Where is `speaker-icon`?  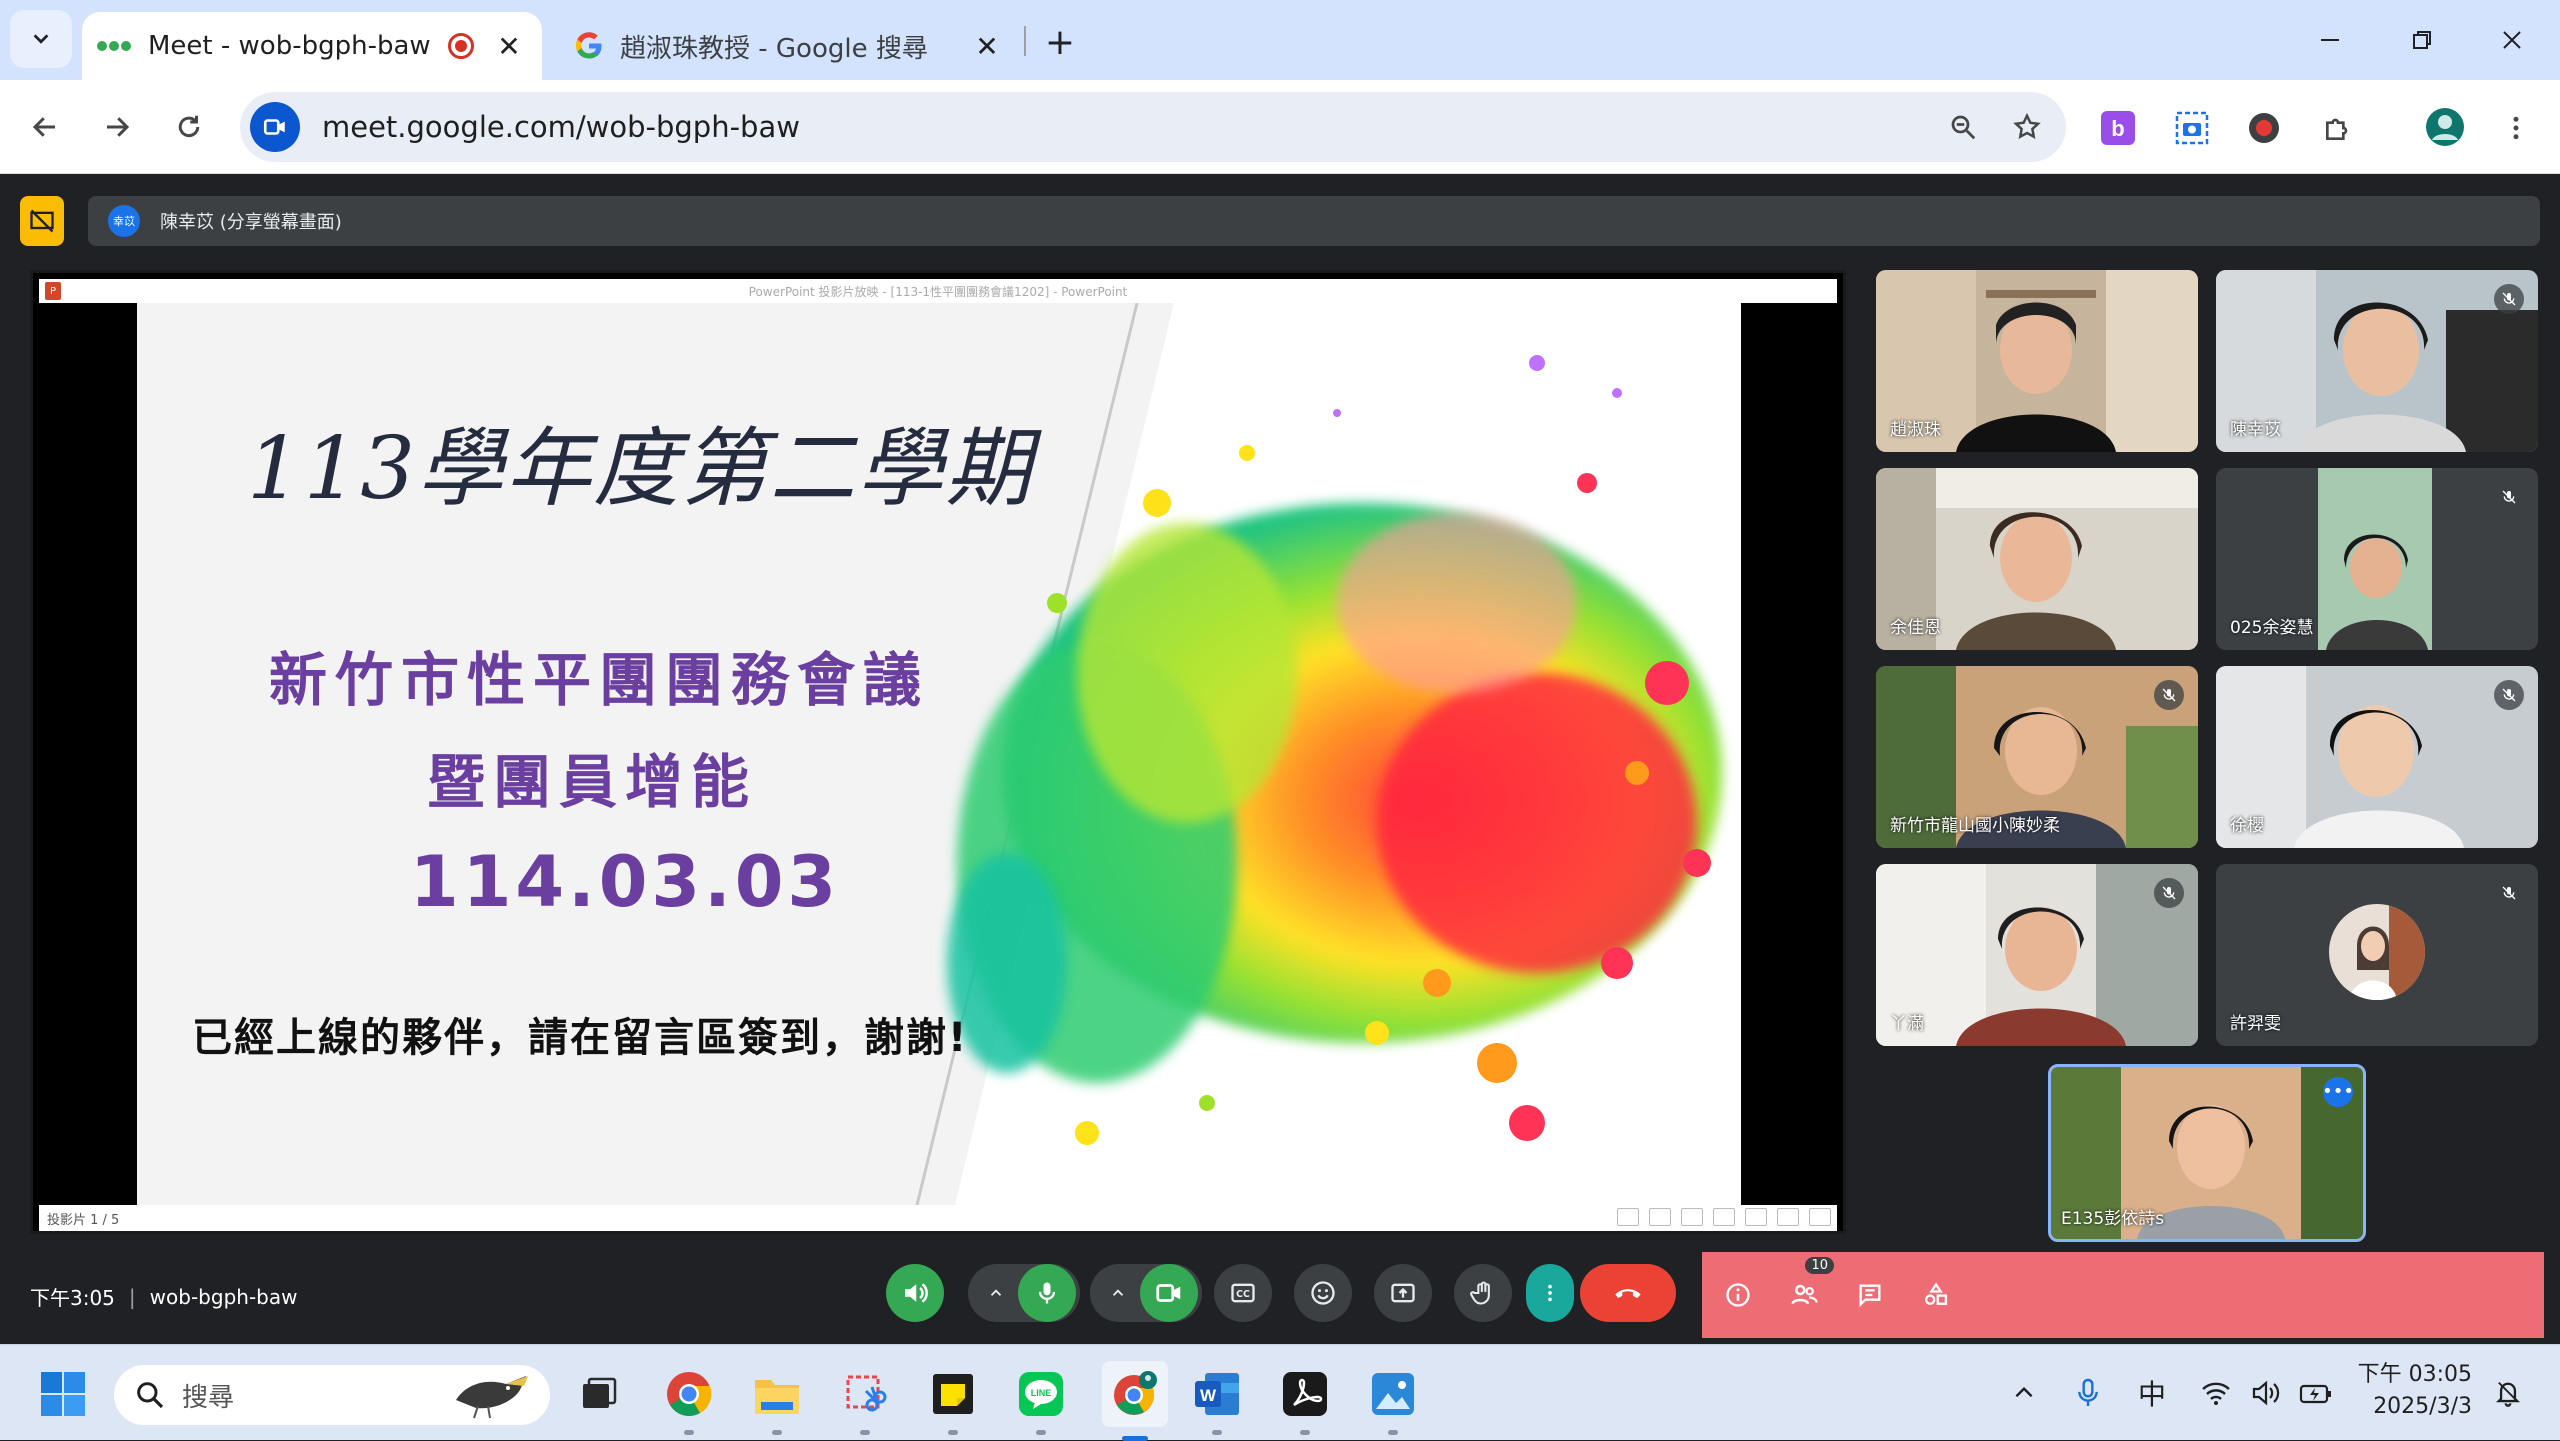
speaker-icon is located at coordinates (2266, 1393).